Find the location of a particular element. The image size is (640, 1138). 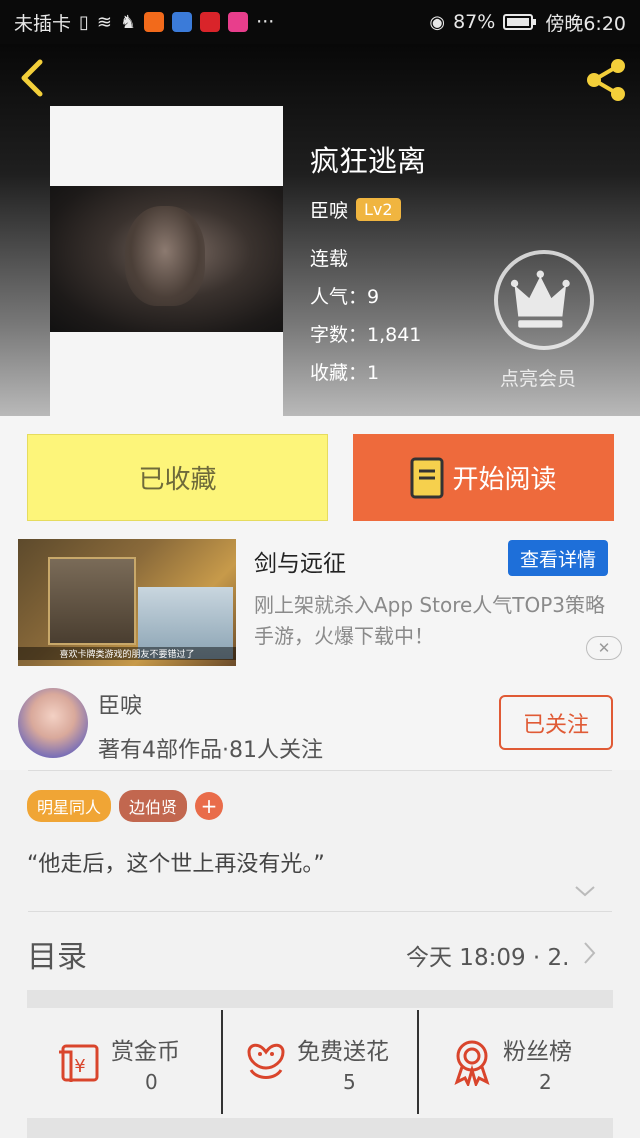

add-tag-button: + is located at coordinates (209, 806).